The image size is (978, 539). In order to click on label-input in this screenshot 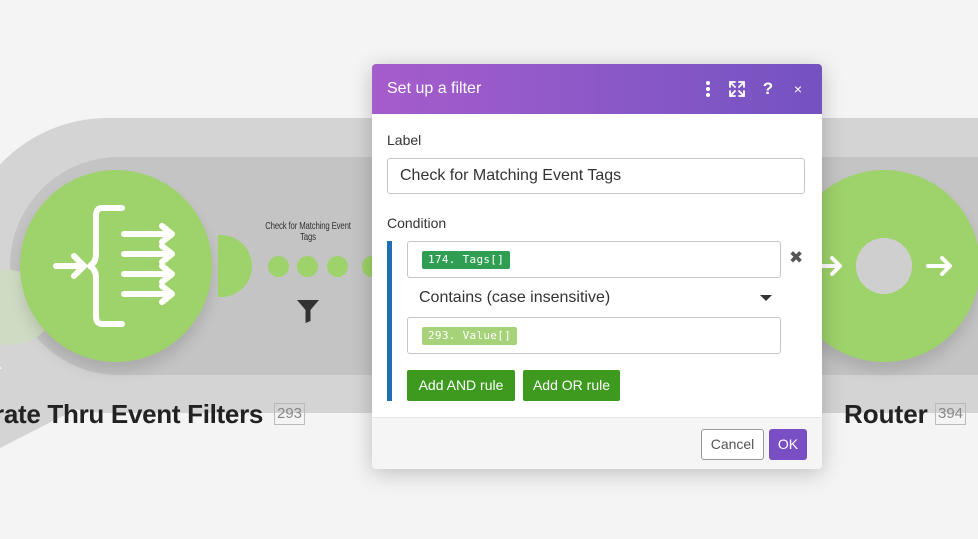, I will do `click(596, 176)`.